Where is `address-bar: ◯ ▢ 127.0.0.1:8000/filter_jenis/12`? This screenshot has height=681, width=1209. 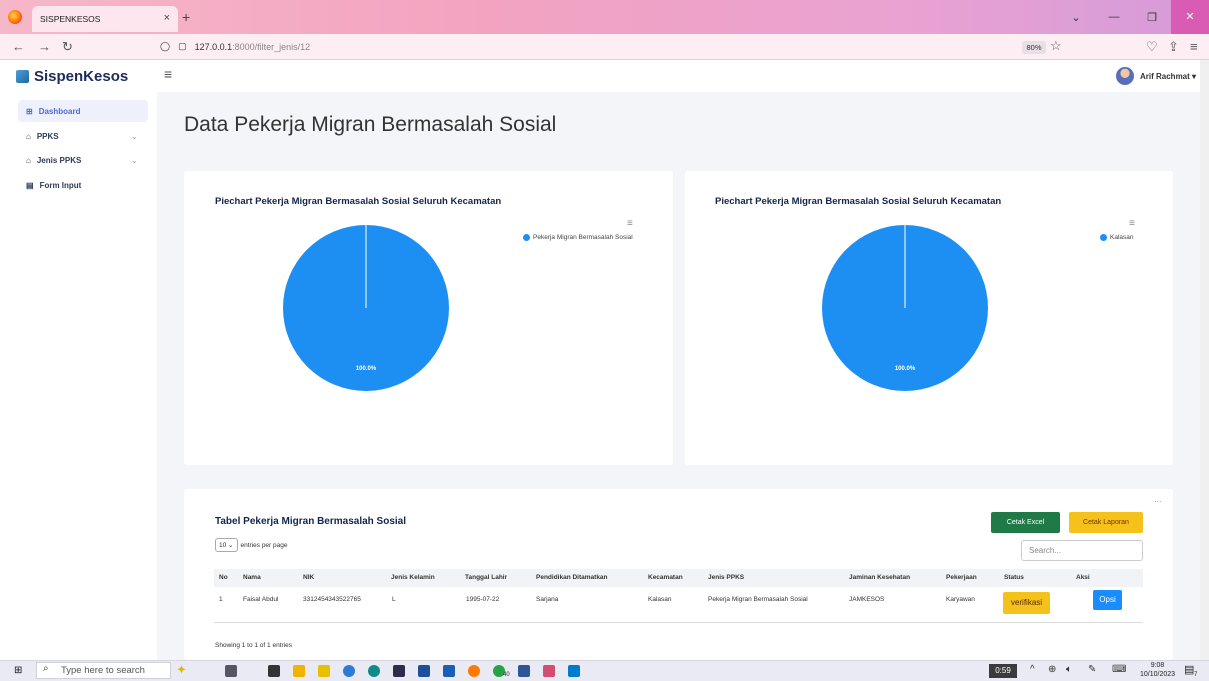
address-bar: ◯ ▢ 127.0.0.1:8000/filter_jenis/12 is located at coordinates (235, 46).